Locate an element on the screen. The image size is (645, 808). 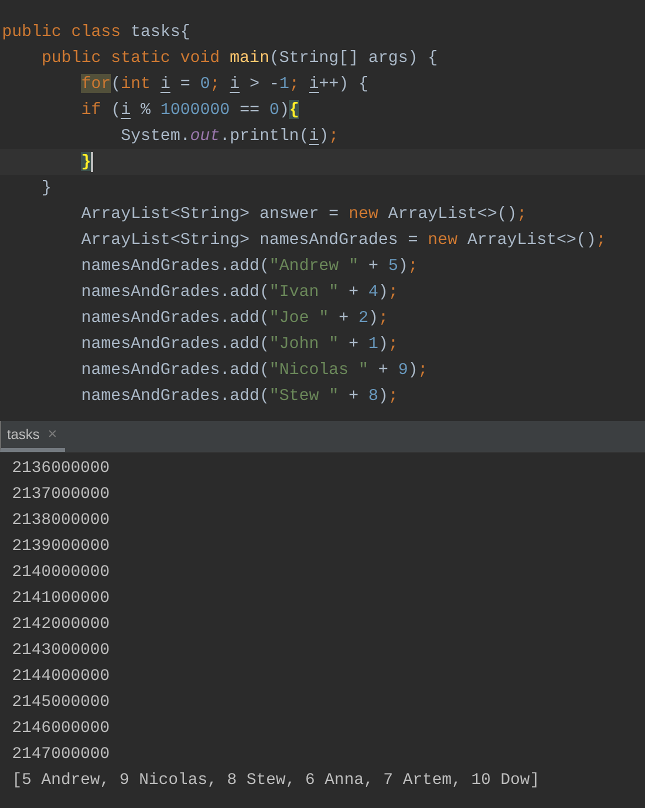
code-line: namesAndGrades.add("Andrew " + 5); is located at coordinates (249, 265).